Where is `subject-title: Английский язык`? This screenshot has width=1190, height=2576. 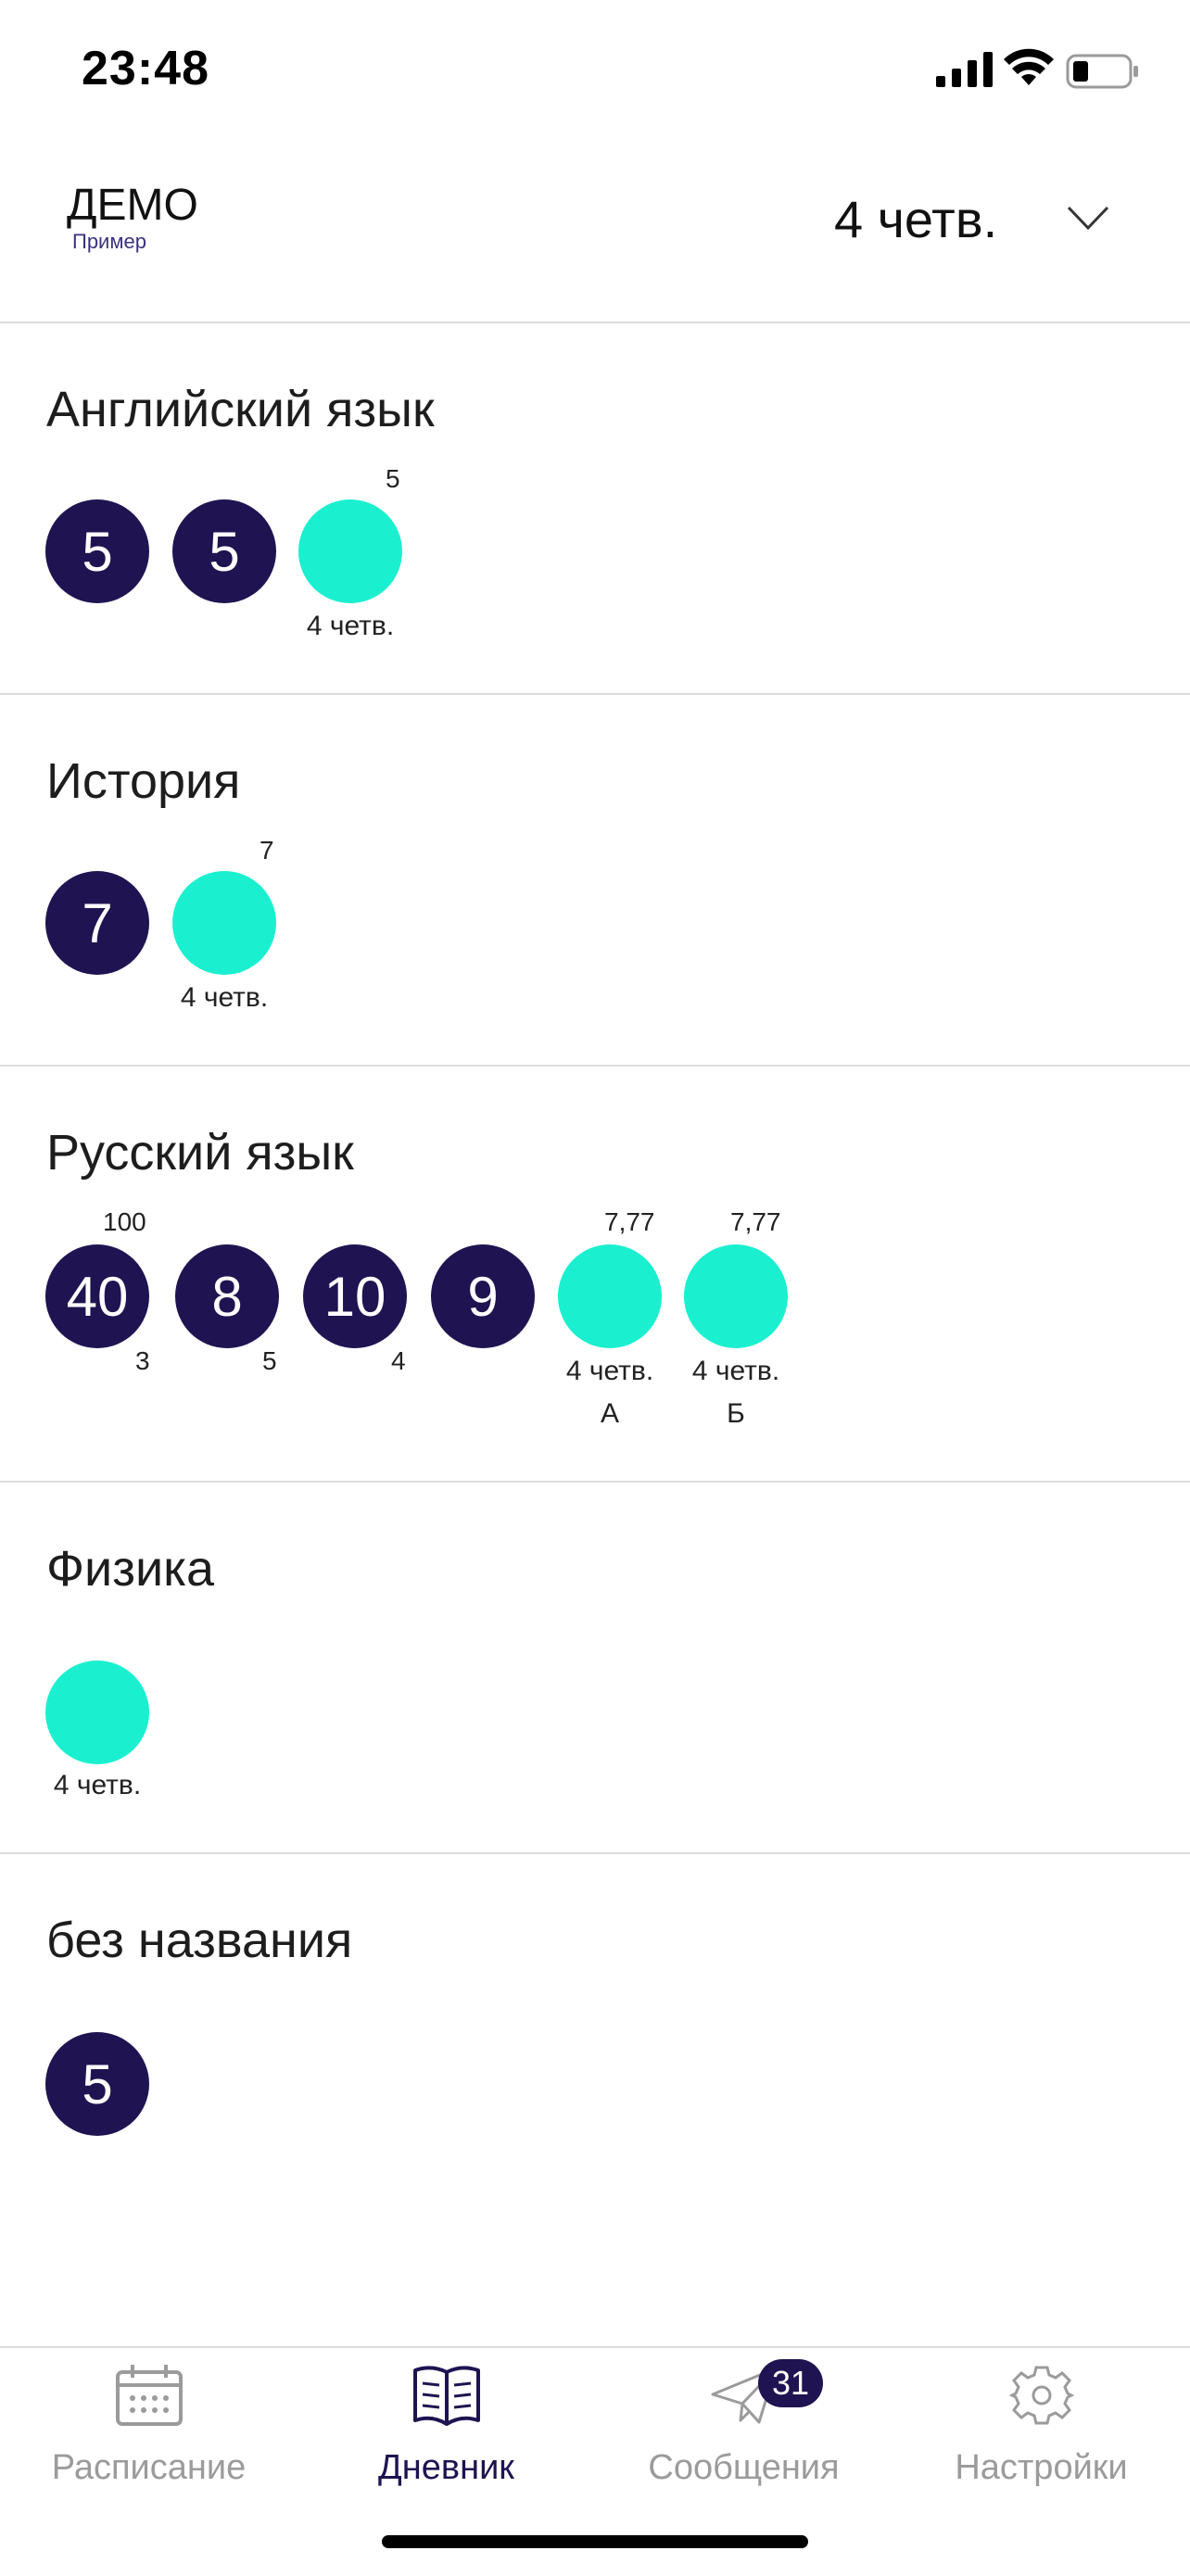 subject-title: Английский язык is located at coordinates (240, 410).